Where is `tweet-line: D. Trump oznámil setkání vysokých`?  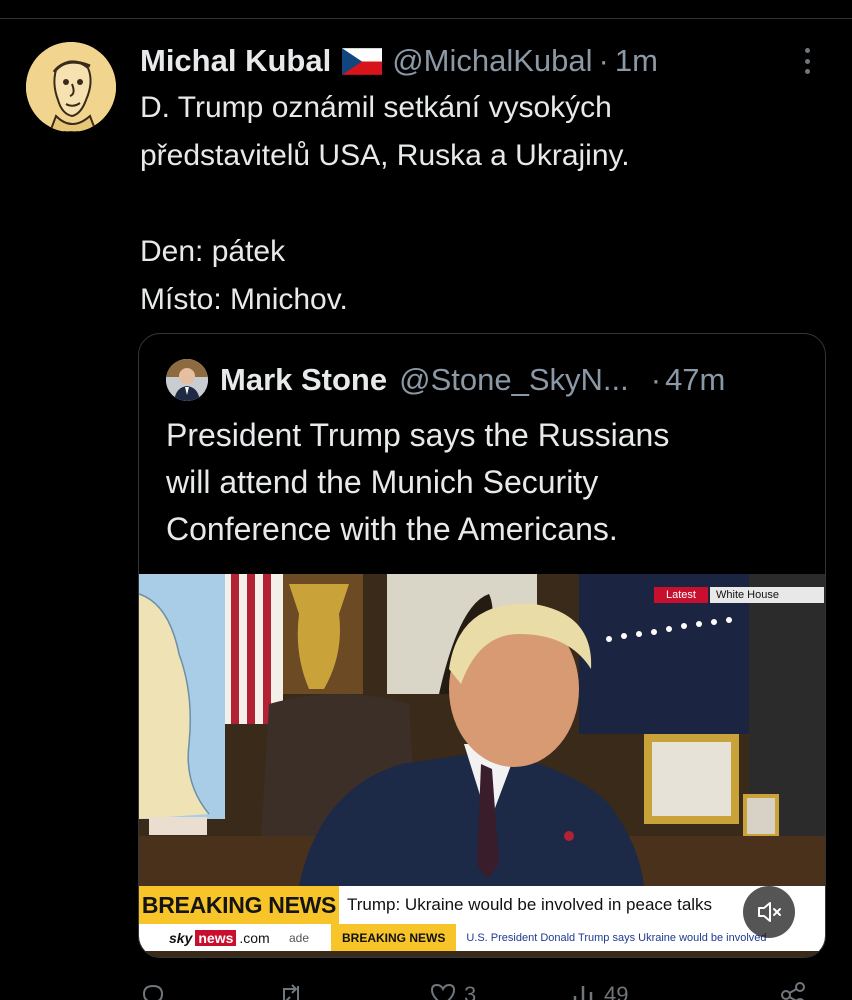 tweet-line: D. Trump oznámil setkání vysokých is located at coordinates (376, 107).